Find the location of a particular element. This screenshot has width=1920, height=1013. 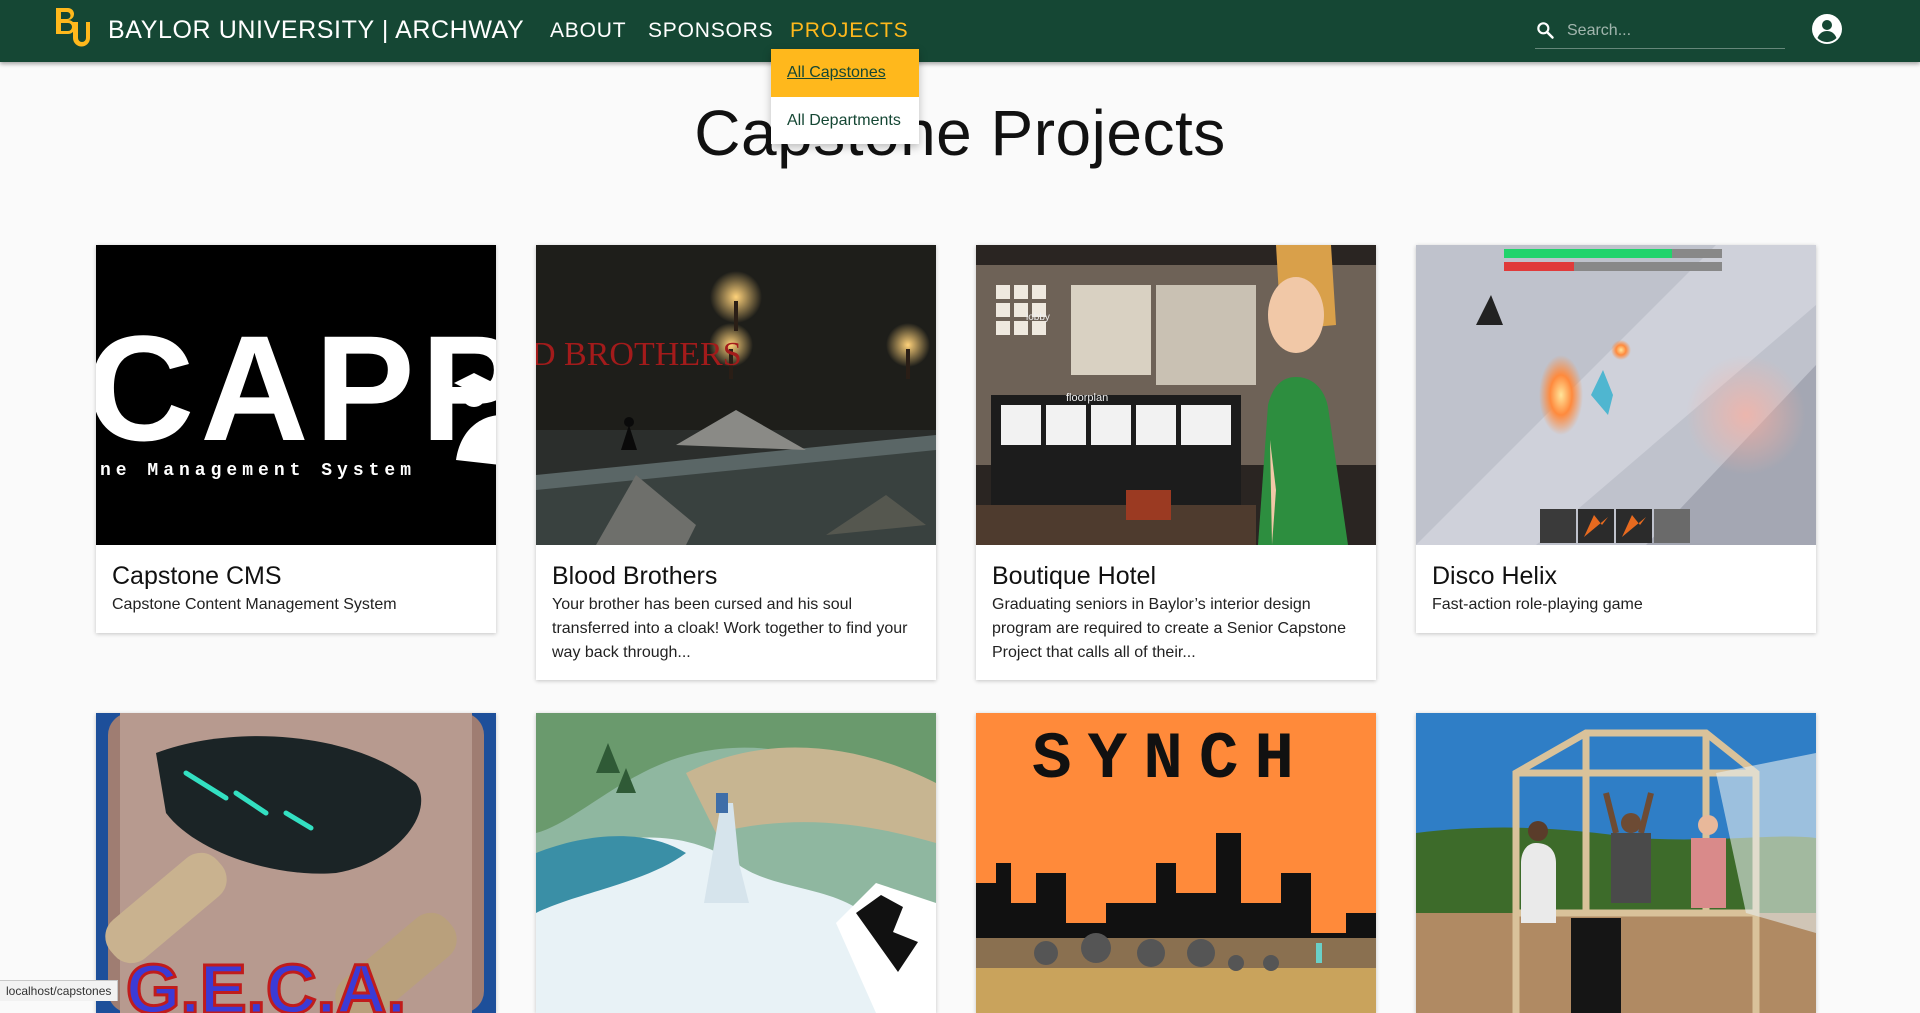

card-title: Blood Brothers is located at coordinates (635, 576).